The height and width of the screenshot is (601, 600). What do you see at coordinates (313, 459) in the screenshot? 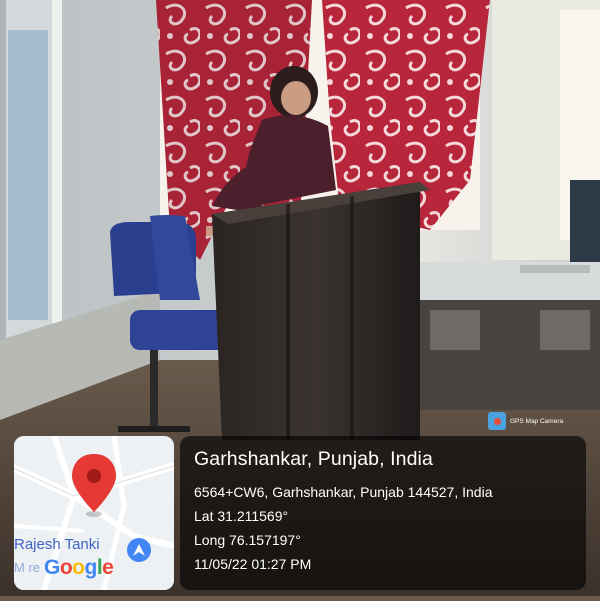
I see `location-title: Garhshankar, Punjab, India` at bounding box center [313, 459].